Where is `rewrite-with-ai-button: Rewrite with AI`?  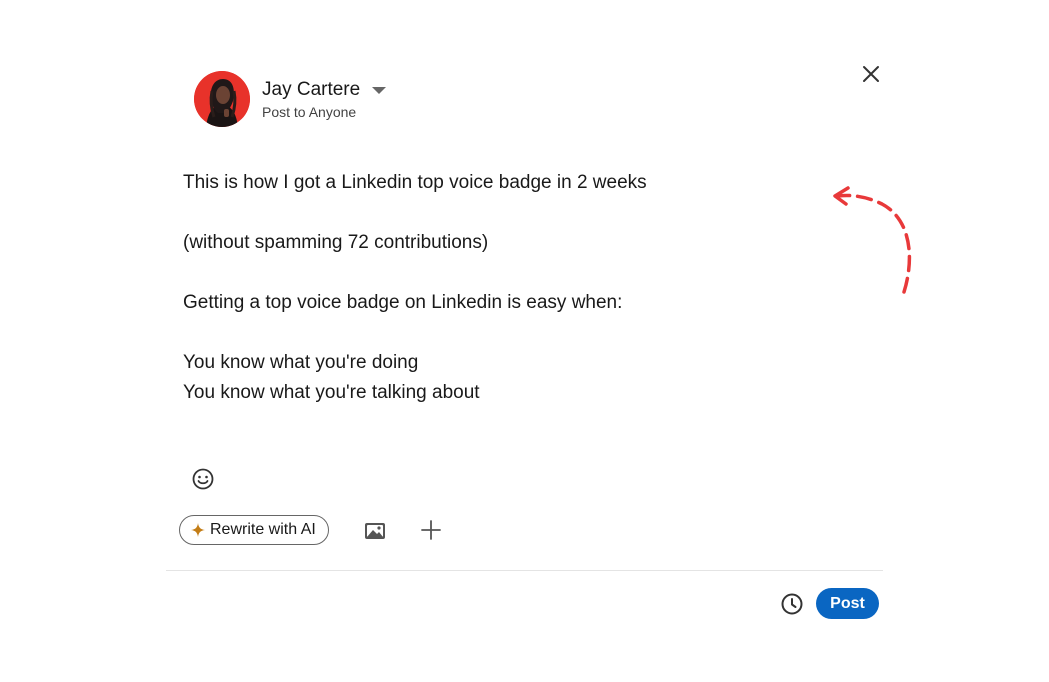 rewrite-with-ai-button: Rewrite with AI is located at coordinates (254, 530).